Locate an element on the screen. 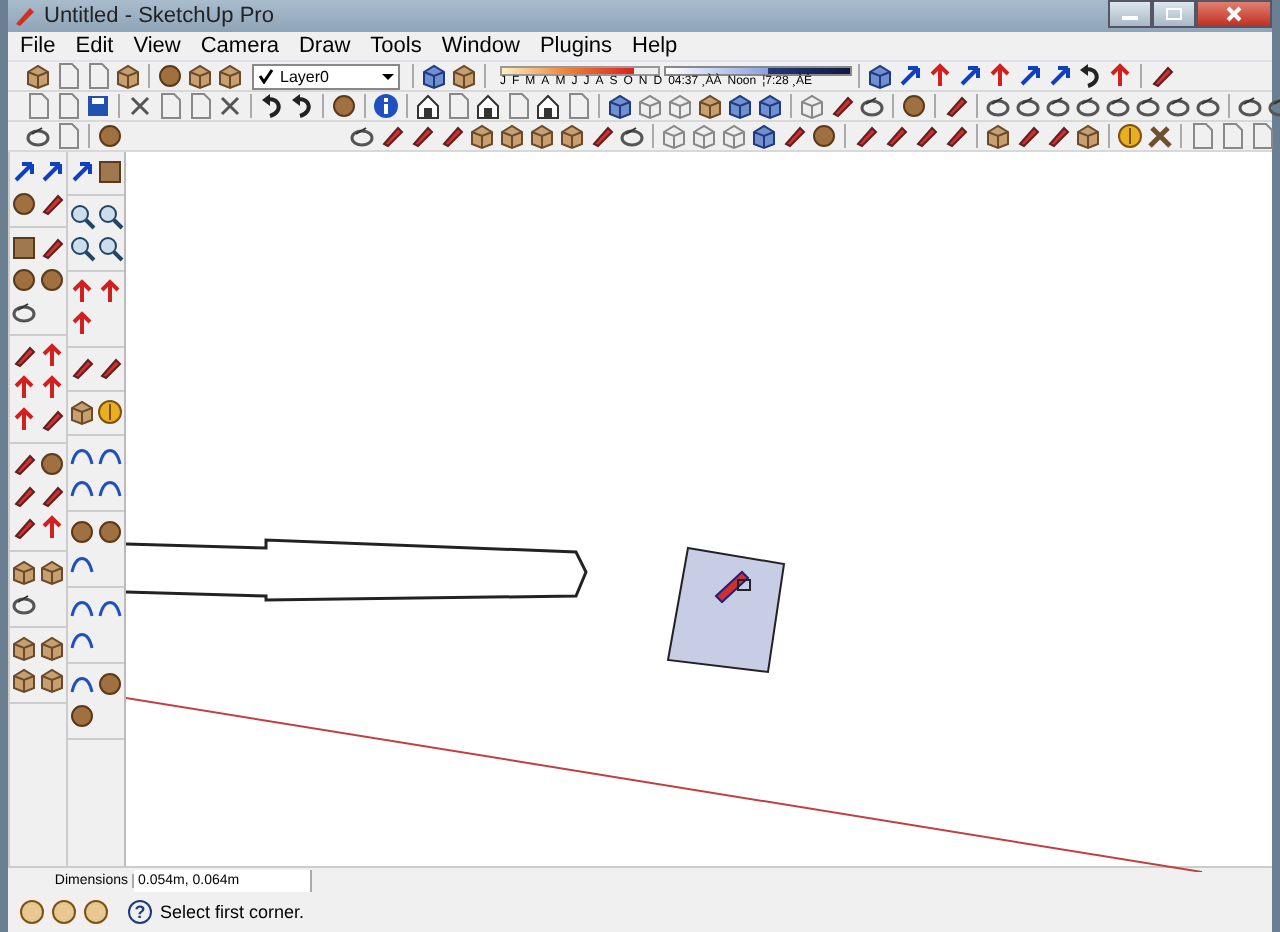 The image size is (1280, 932). close-button is located at coordinates (1234, 14).